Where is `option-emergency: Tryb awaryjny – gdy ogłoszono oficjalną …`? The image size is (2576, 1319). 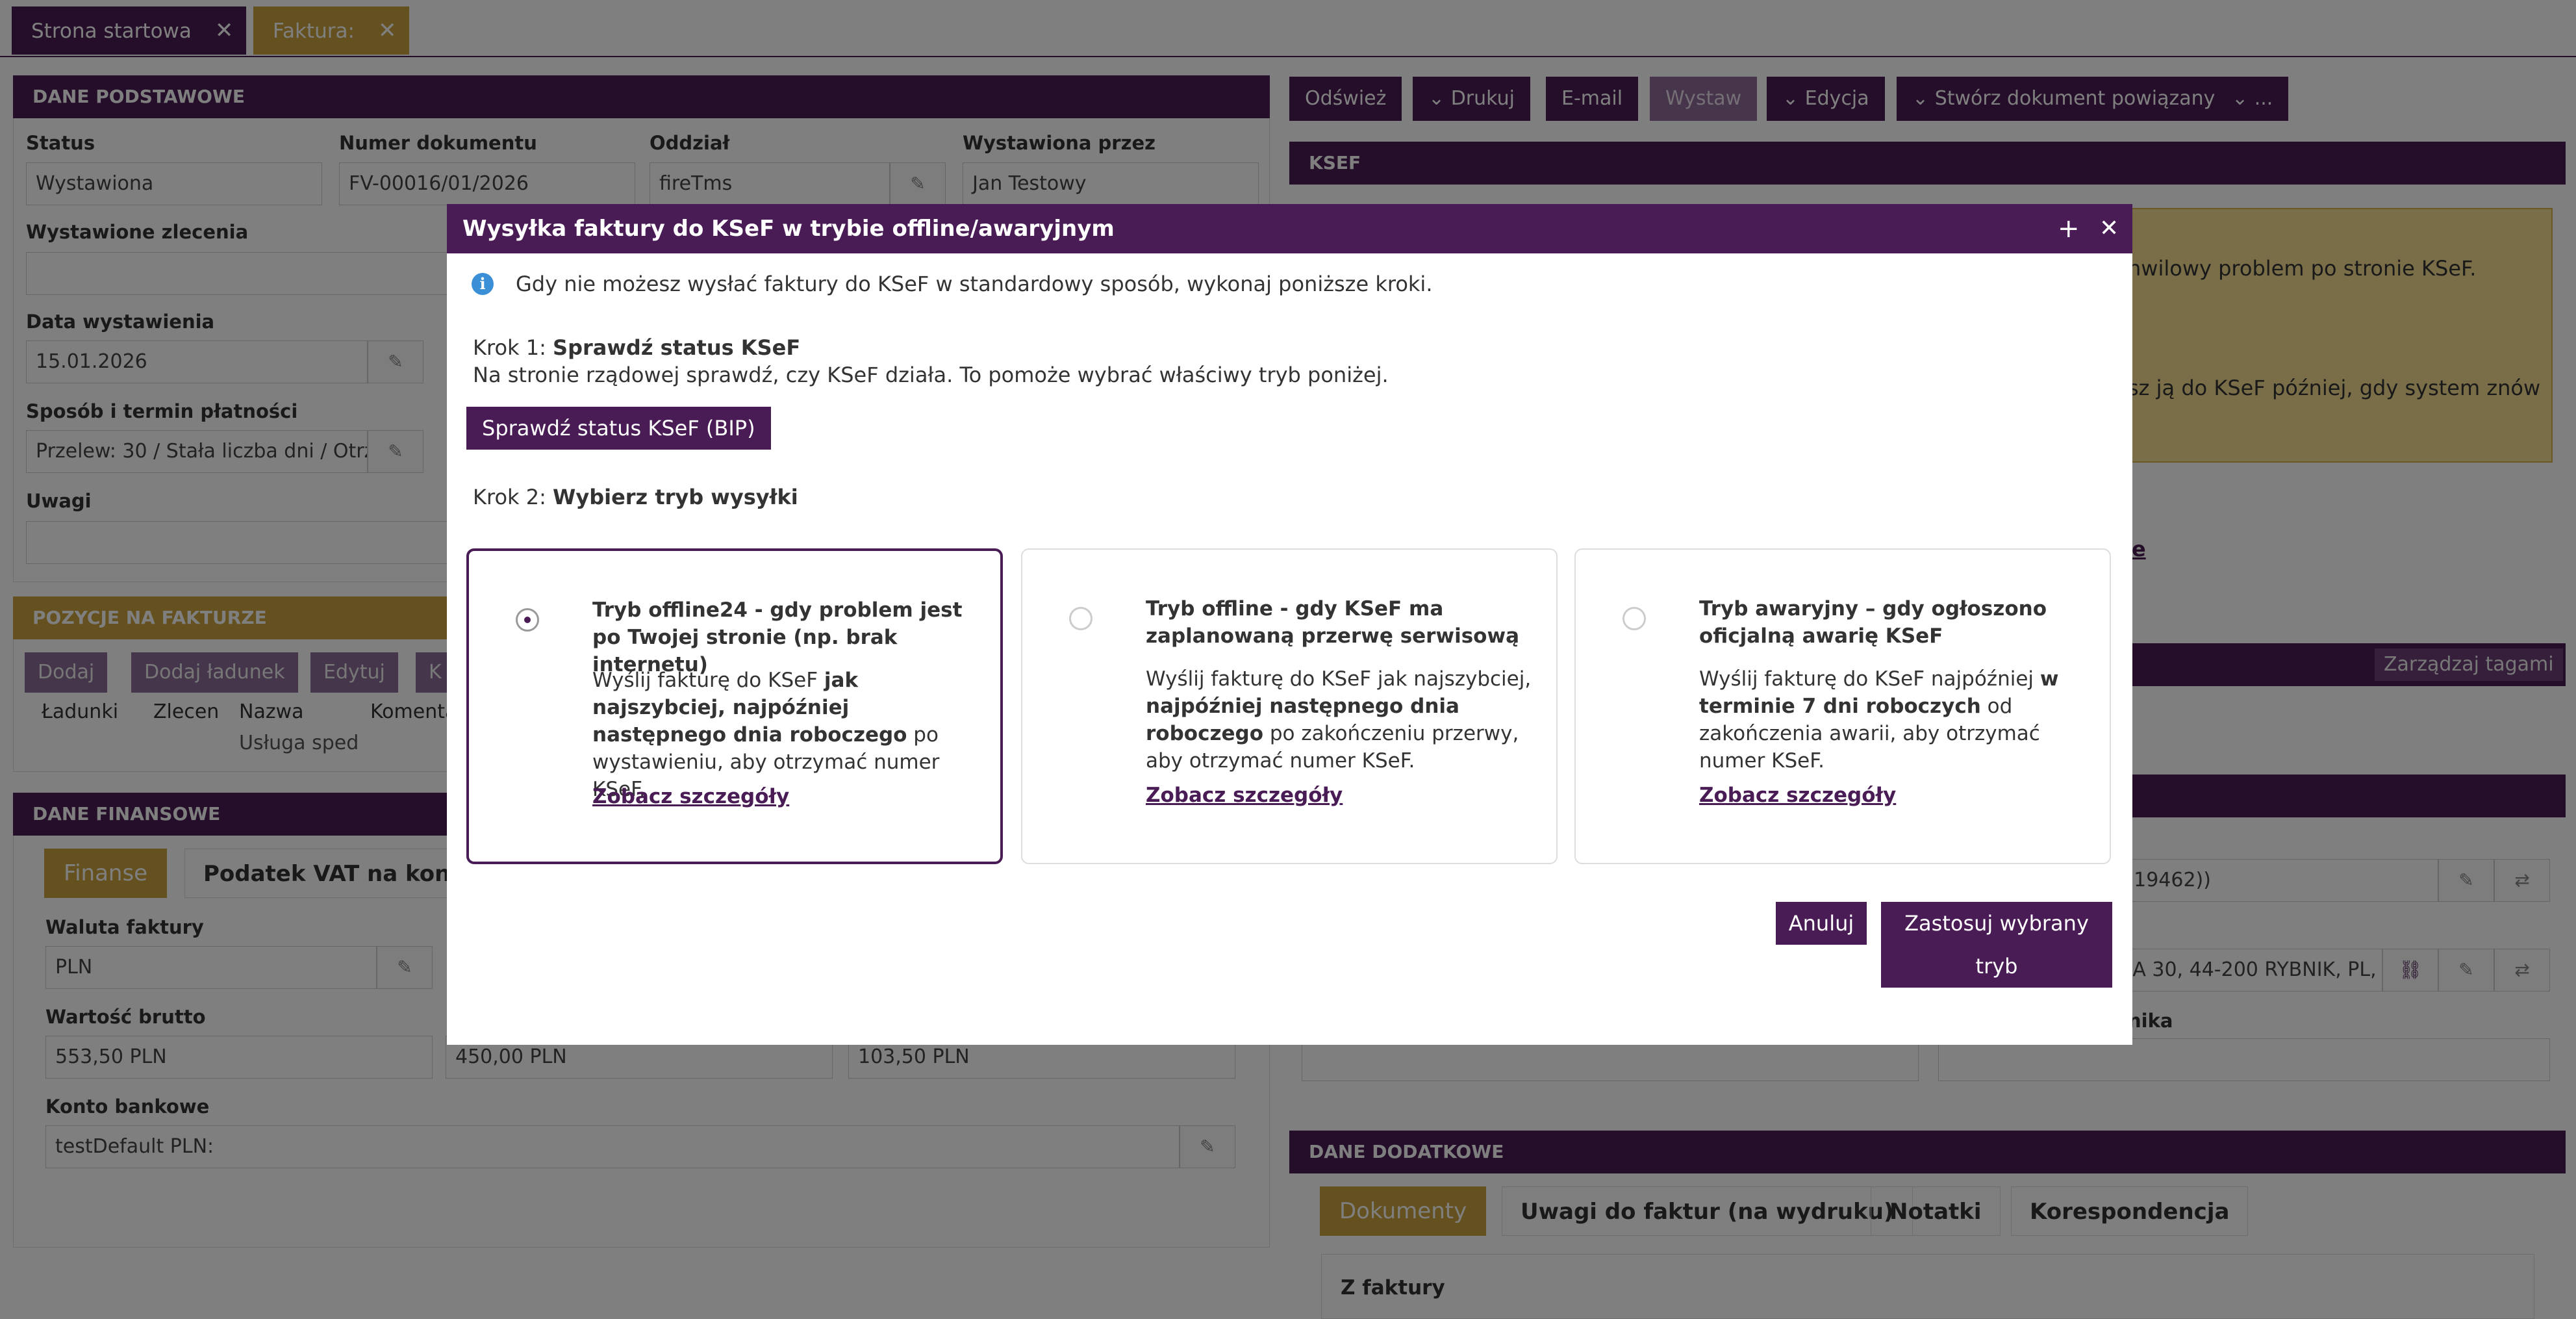 option-emergency: Tryb awaryjny – gdy ogłoszono oficjalną … is located at coordinates (1843, 706).